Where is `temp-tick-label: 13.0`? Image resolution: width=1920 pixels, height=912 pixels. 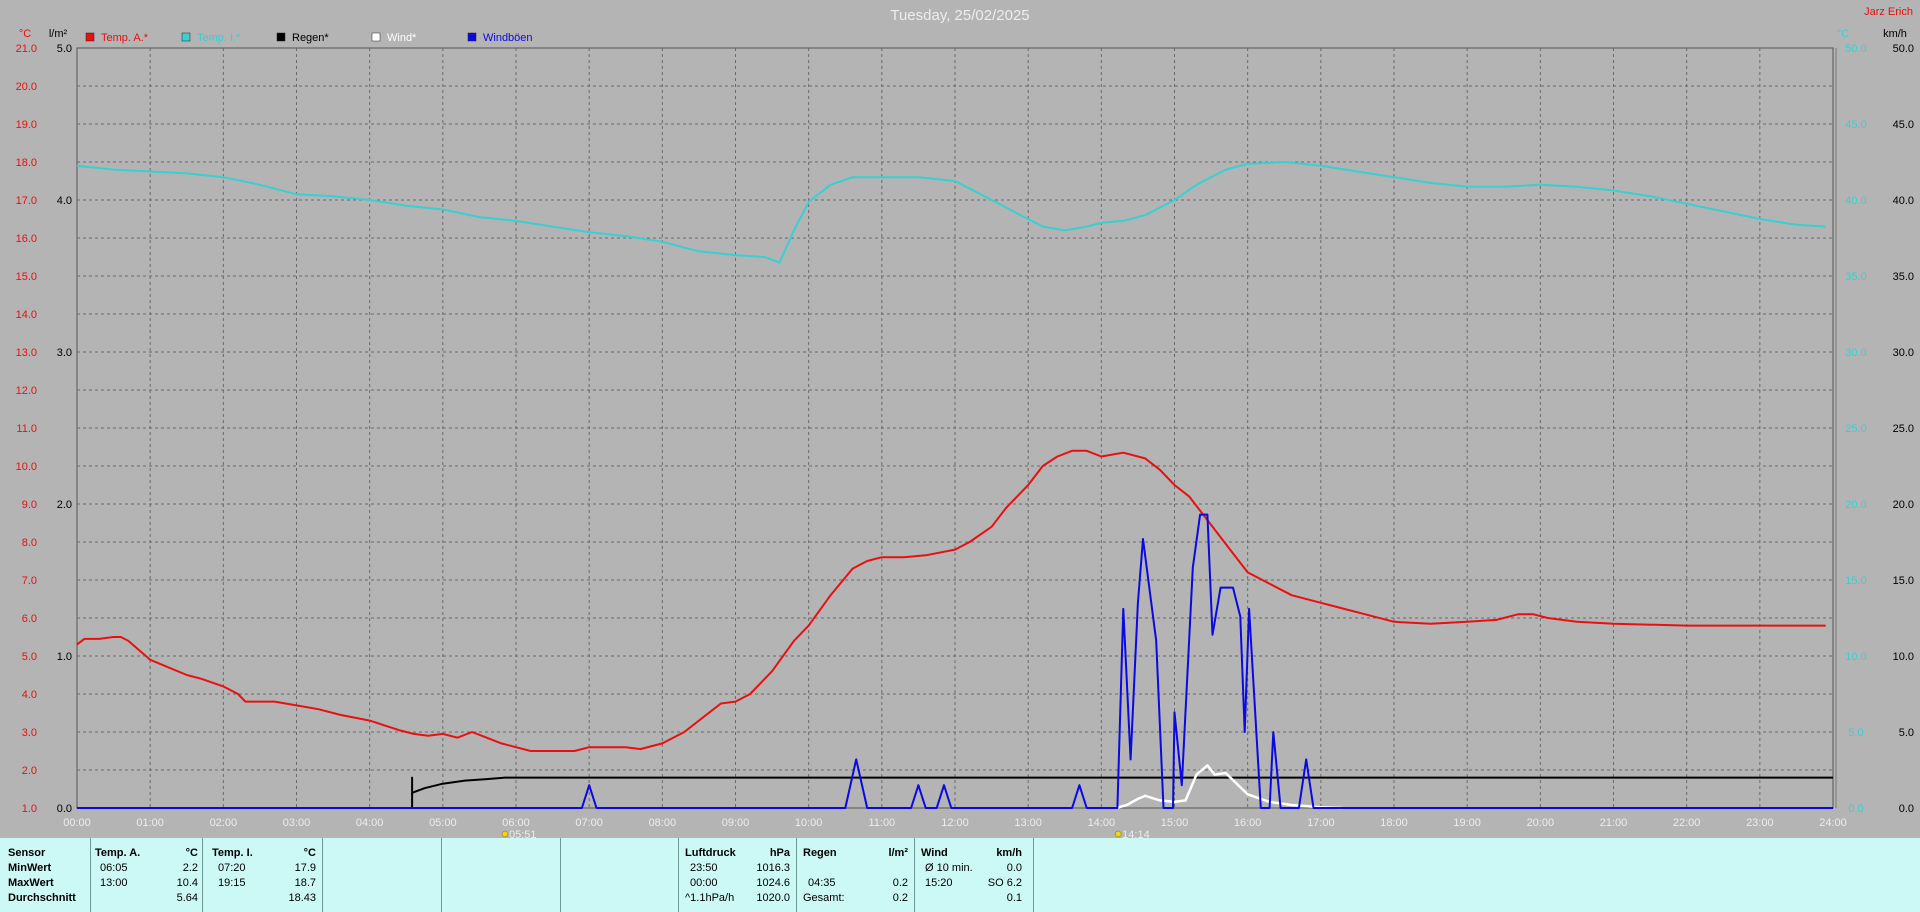 temp-tick-label: 13.0 is located at coordinates (26, 353).